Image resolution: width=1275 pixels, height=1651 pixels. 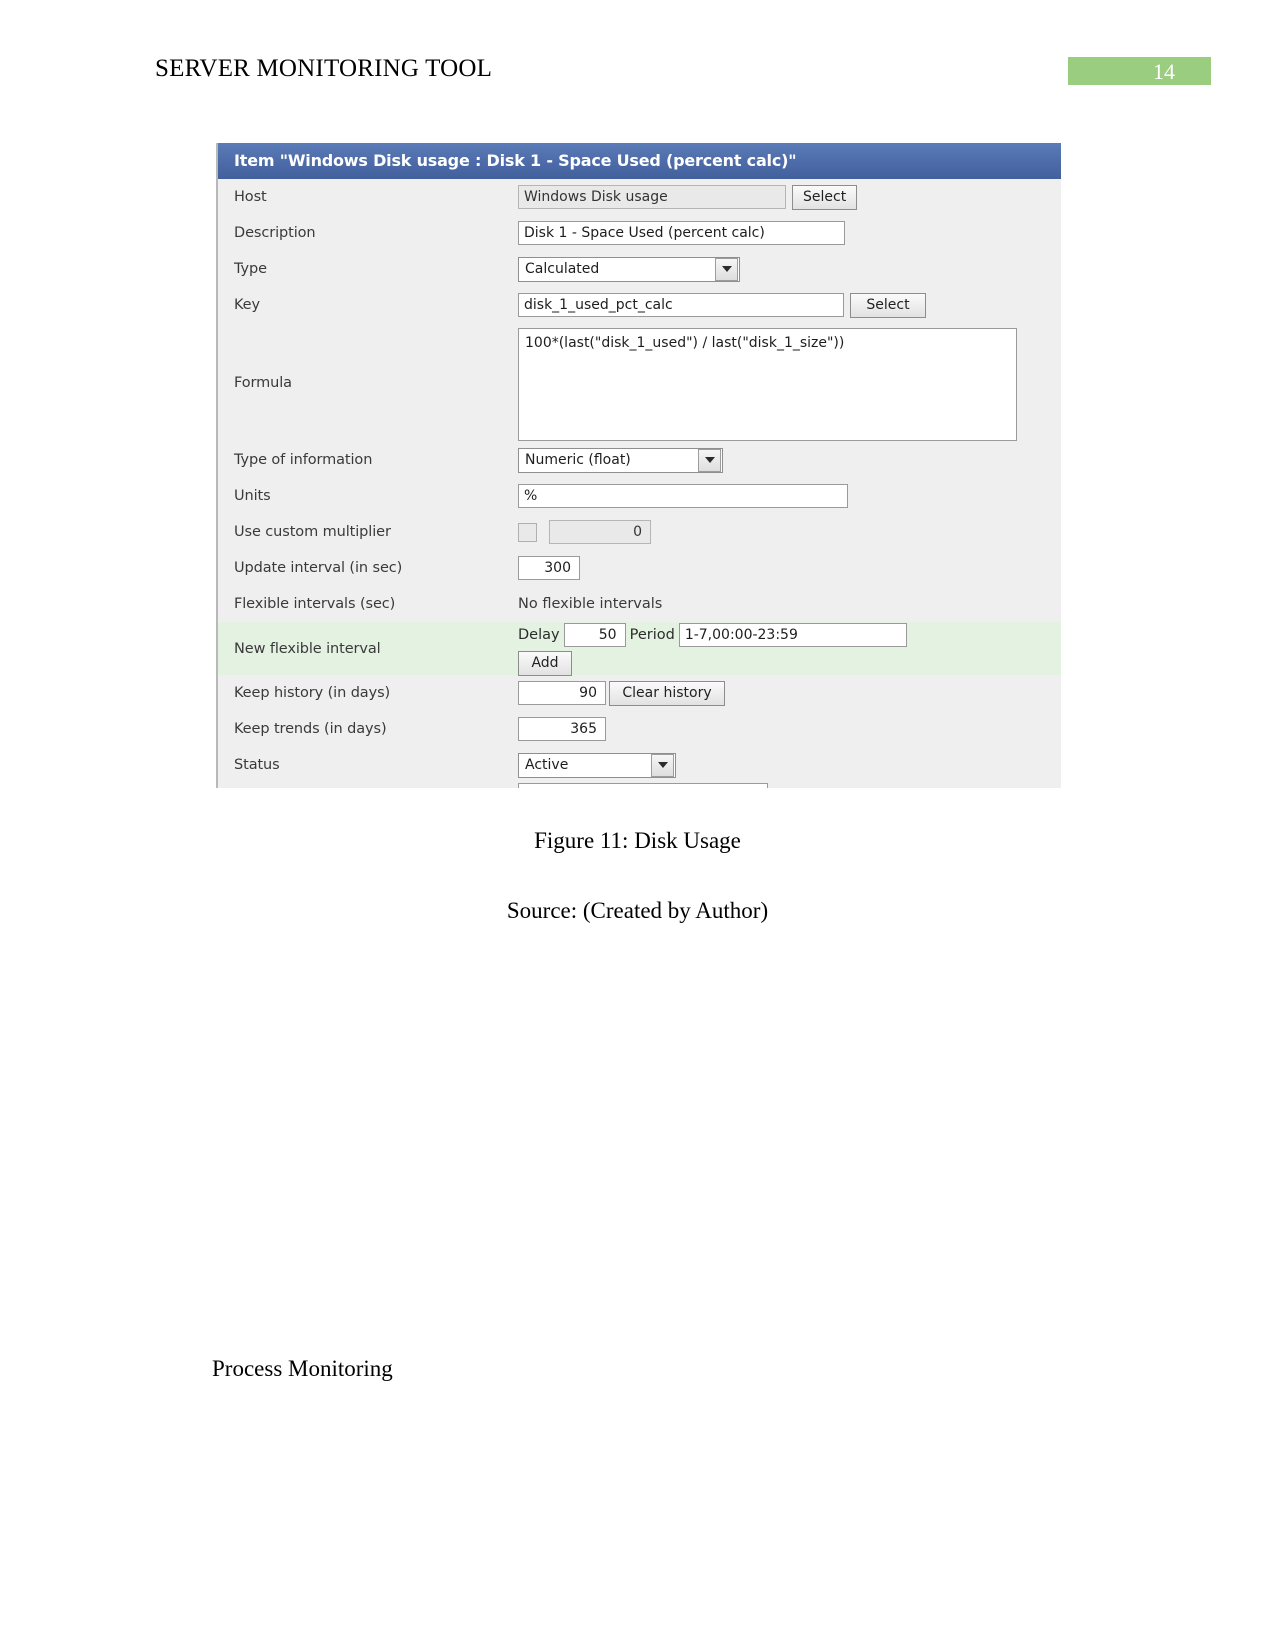 I want to click on host-select-button: Select, so click(x=825, y=197).